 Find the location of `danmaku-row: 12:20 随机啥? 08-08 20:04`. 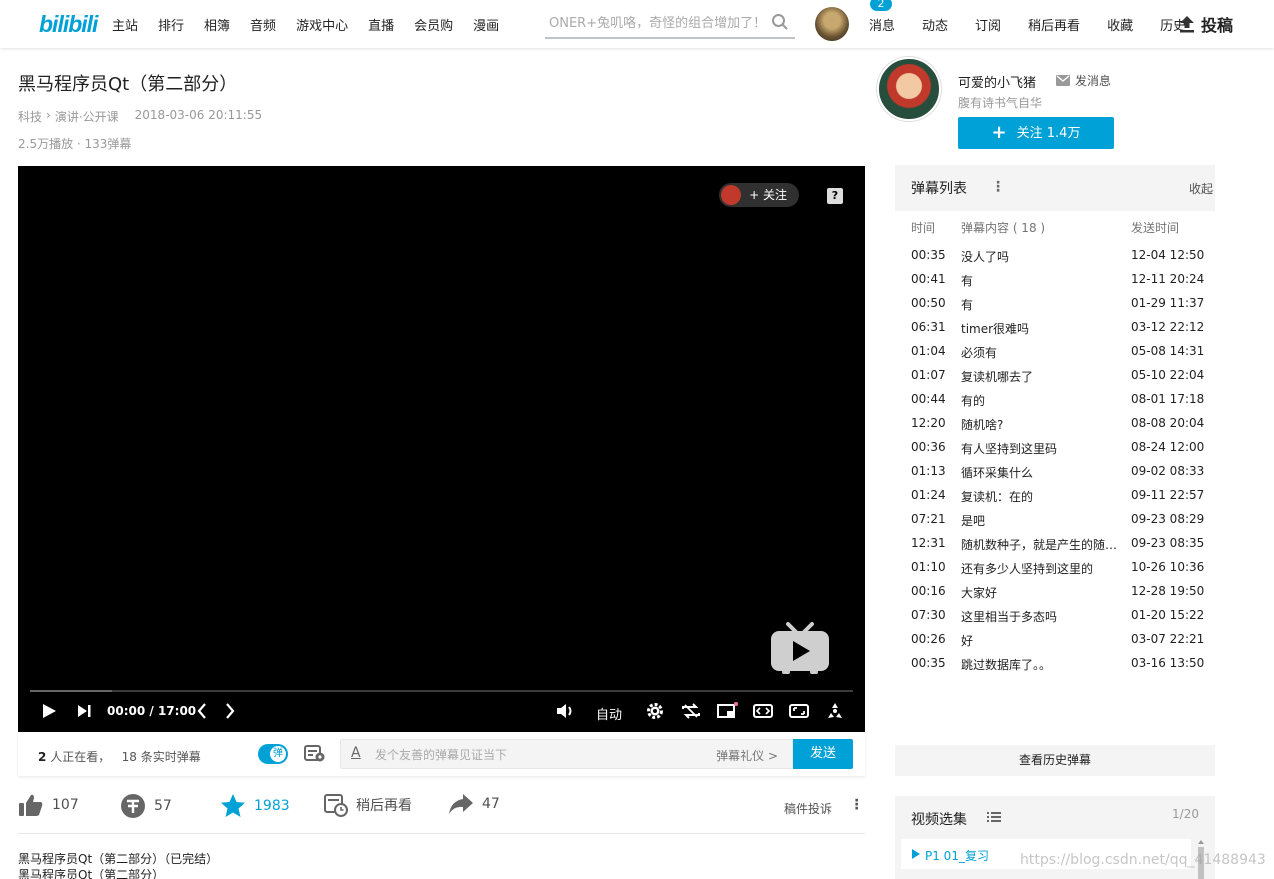

danmaku-row: 12:20 随机啥? 08-08 20:04 is located at coordinates (1055, 423).